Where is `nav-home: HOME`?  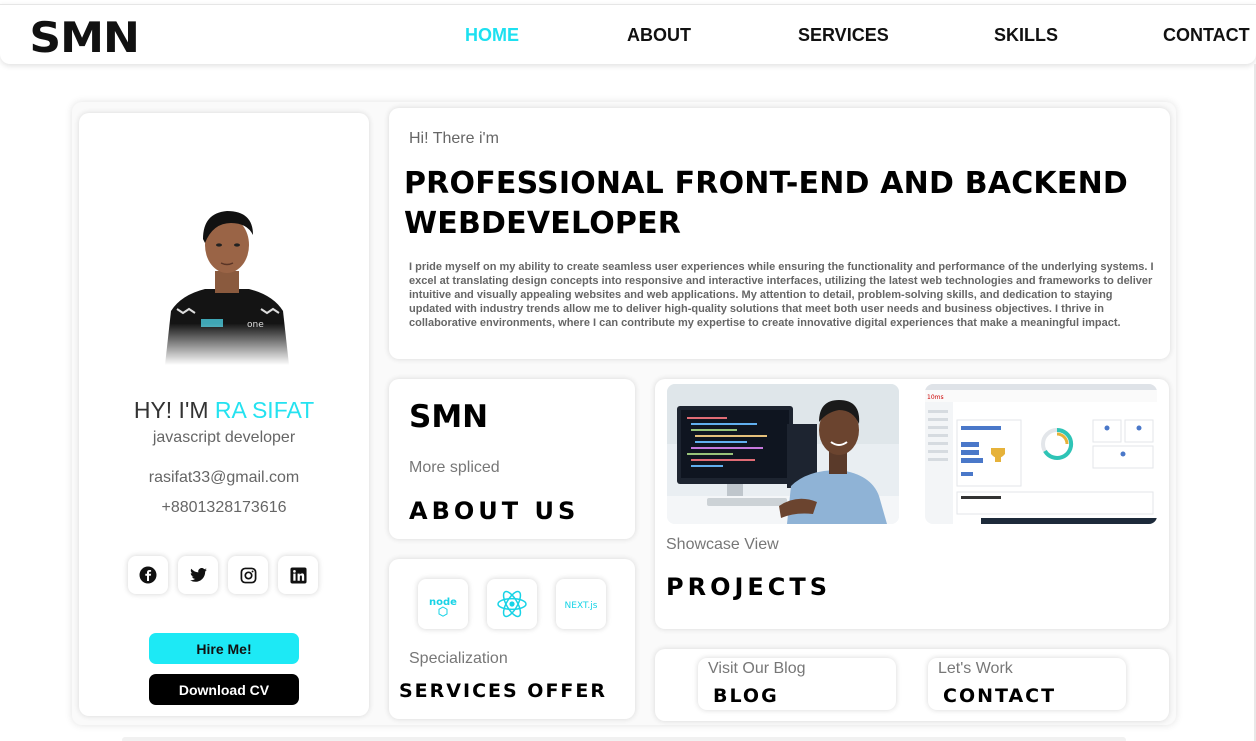 nav-home: HOME is located at coordinates (492, 35).